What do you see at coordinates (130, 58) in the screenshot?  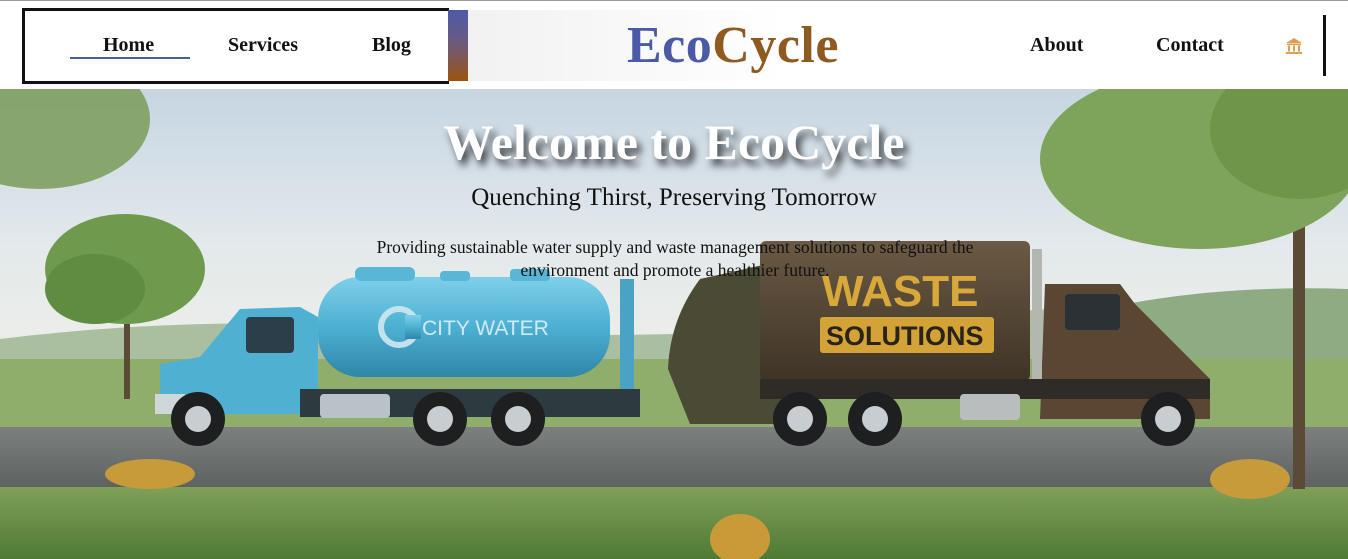 I see `active-nav-underline` at bounding box center [130, 58].